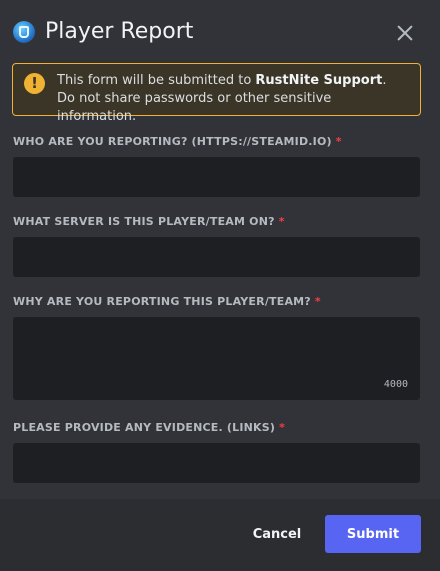 Image resolution: width=440 pixels, height=571 pixels. Describe the element at coordinates (405, 33) in the screenshot. I see `close-icon` at that location.